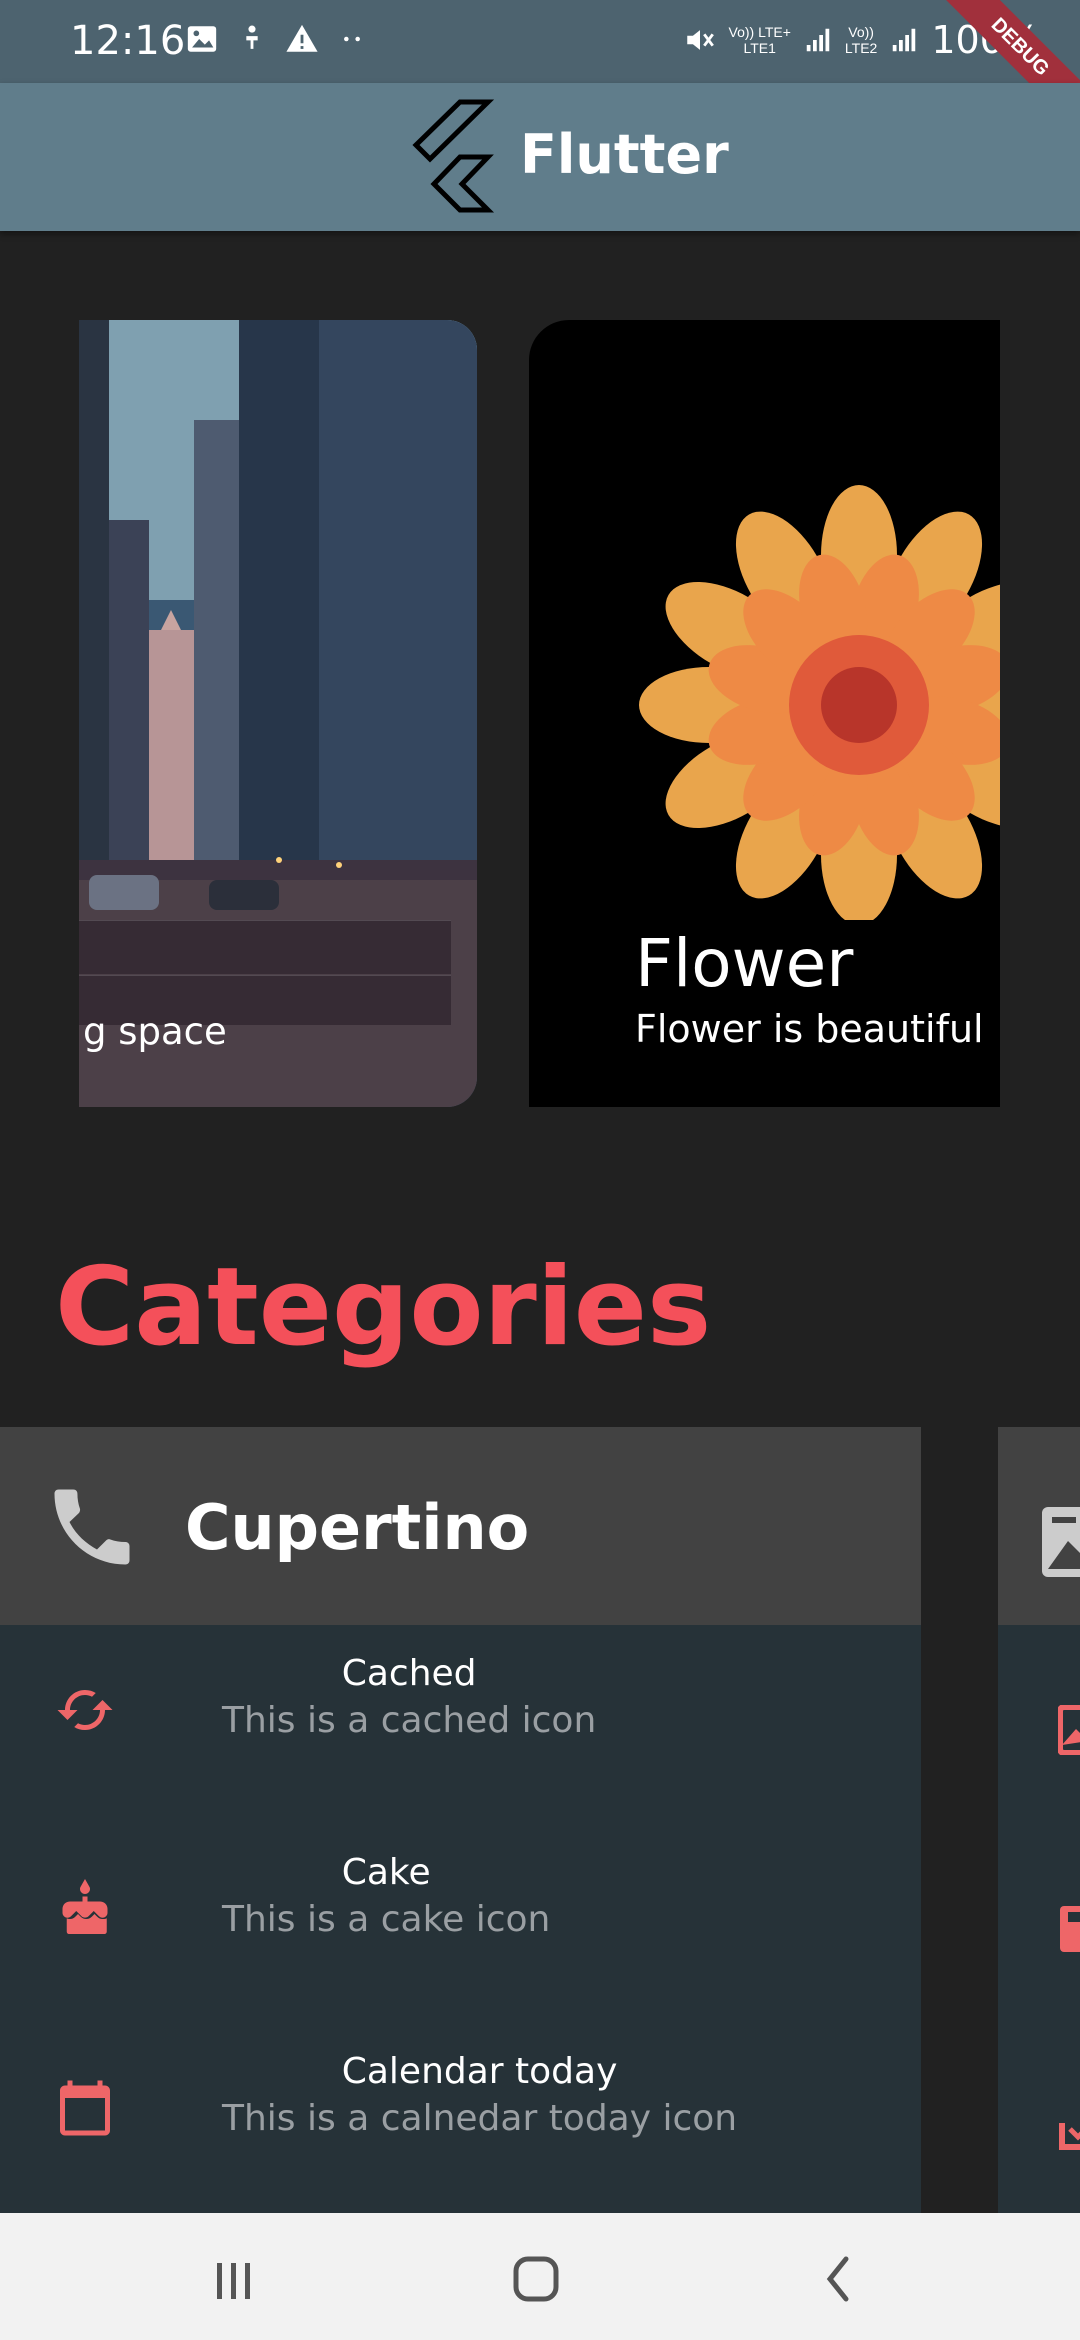  Describe the element at coordinates (861, 40) in the screenshot. I see `network-label-2: Vo)) LTE2` at that location.